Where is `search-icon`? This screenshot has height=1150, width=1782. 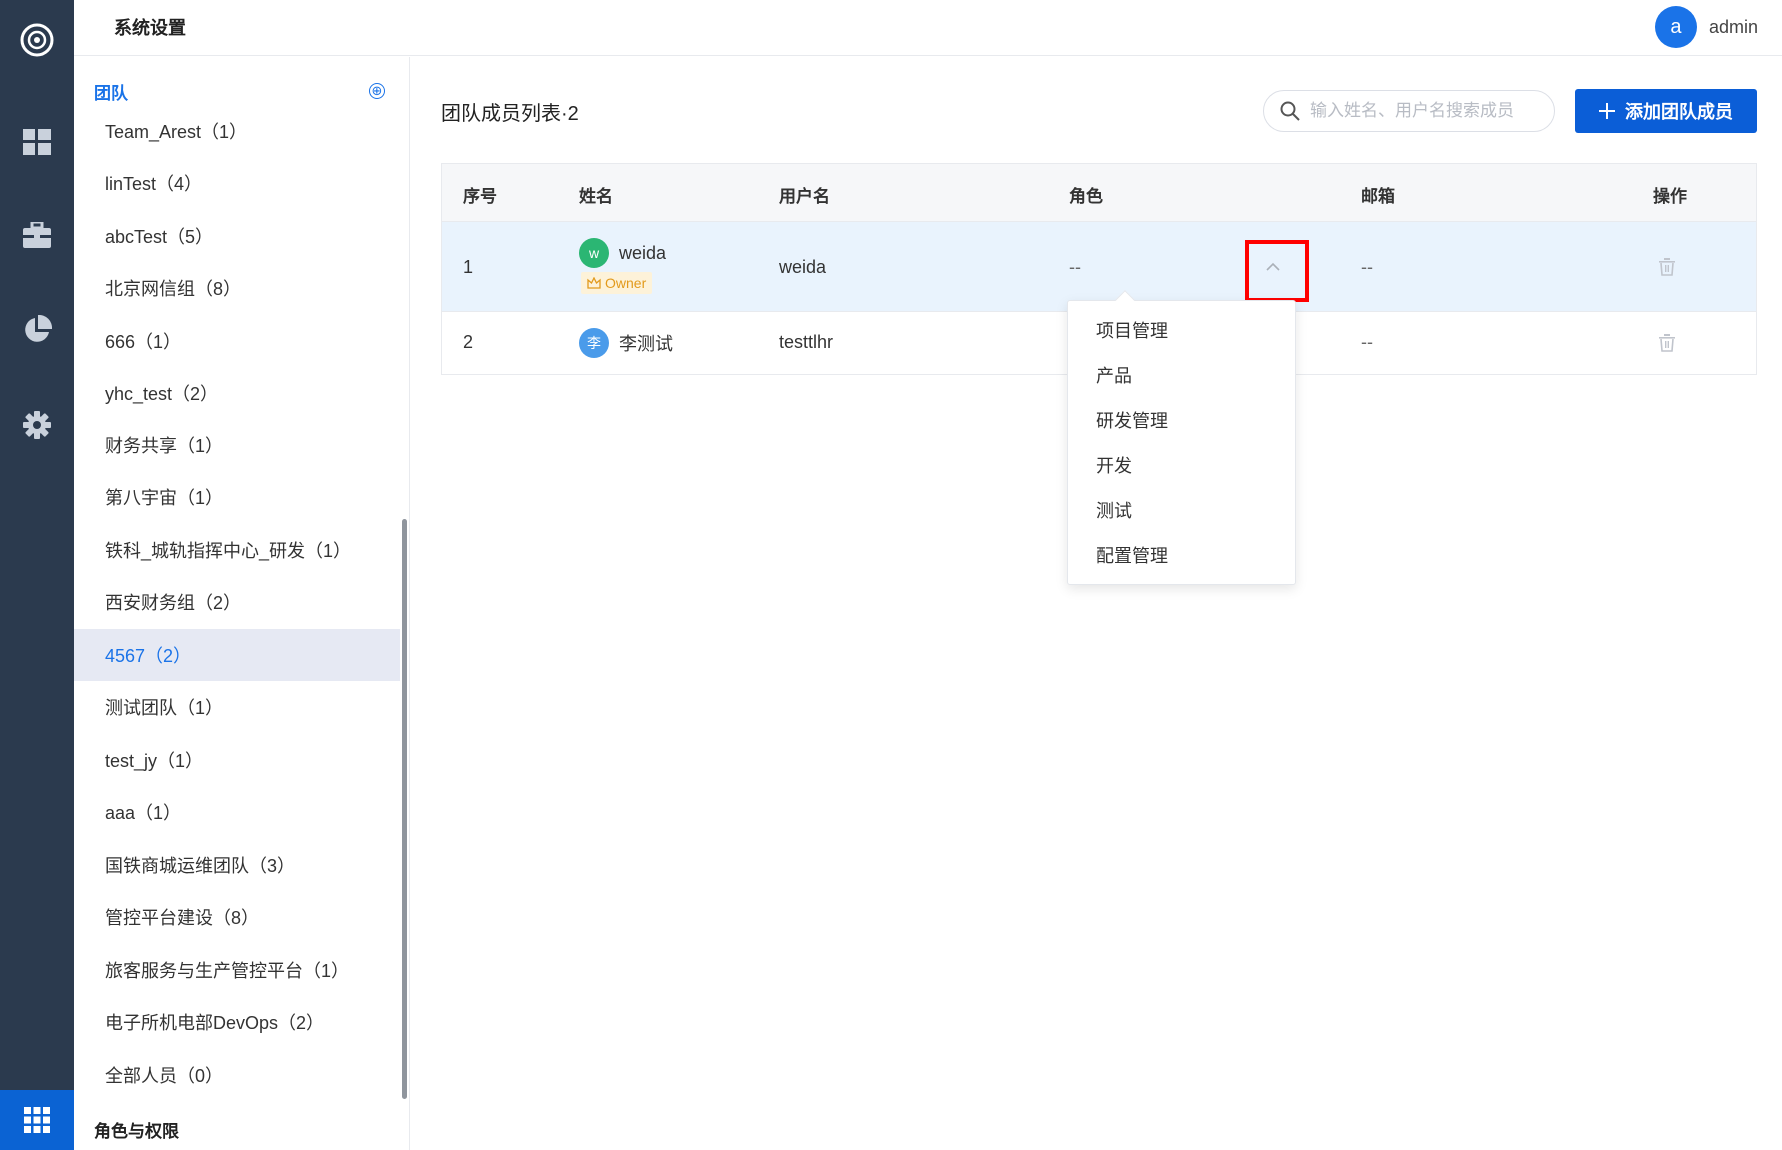 search-icon is located at coordinates (1290, 111).